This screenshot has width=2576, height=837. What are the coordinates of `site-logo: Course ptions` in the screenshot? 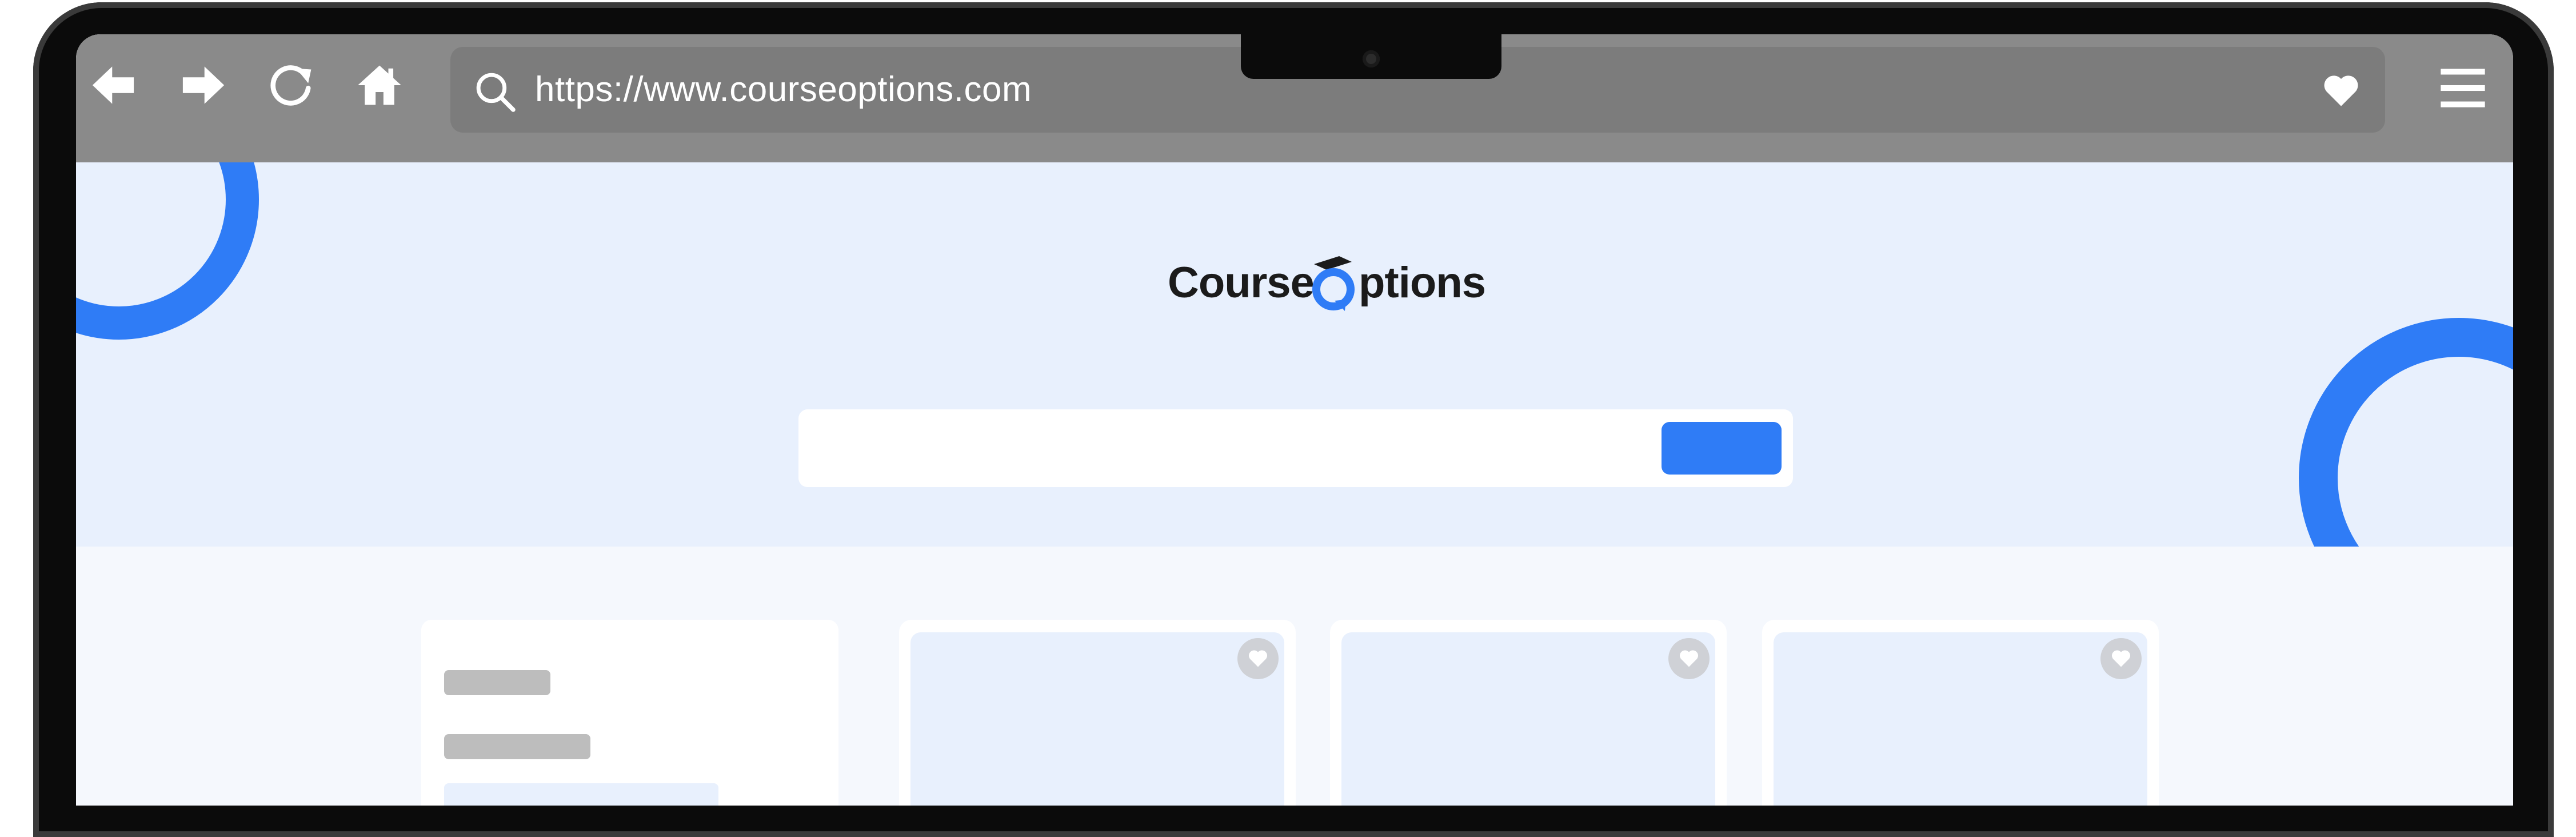 It's located at (1328, 277).